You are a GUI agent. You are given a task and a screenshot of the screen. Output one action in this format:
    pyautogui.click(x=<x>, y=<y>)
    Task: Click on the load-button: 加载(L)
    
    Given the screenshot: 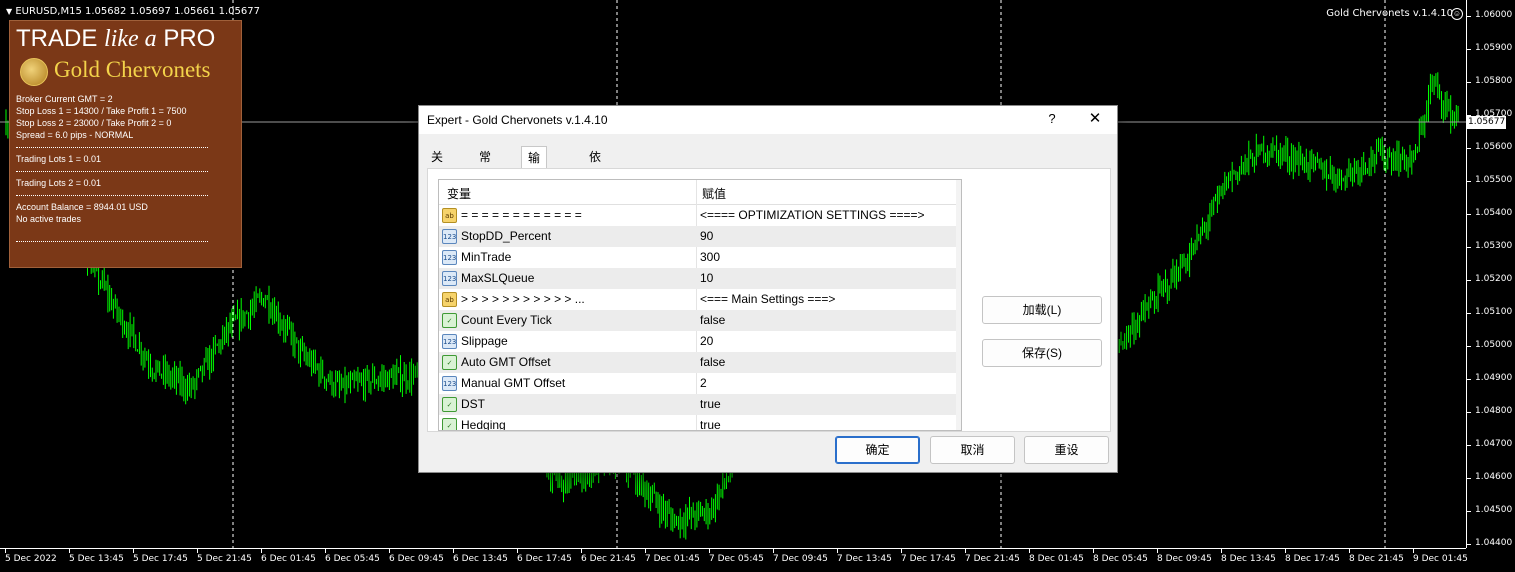 What is the action you would take?
    pyautogui.click(x=1042, y=310)
    